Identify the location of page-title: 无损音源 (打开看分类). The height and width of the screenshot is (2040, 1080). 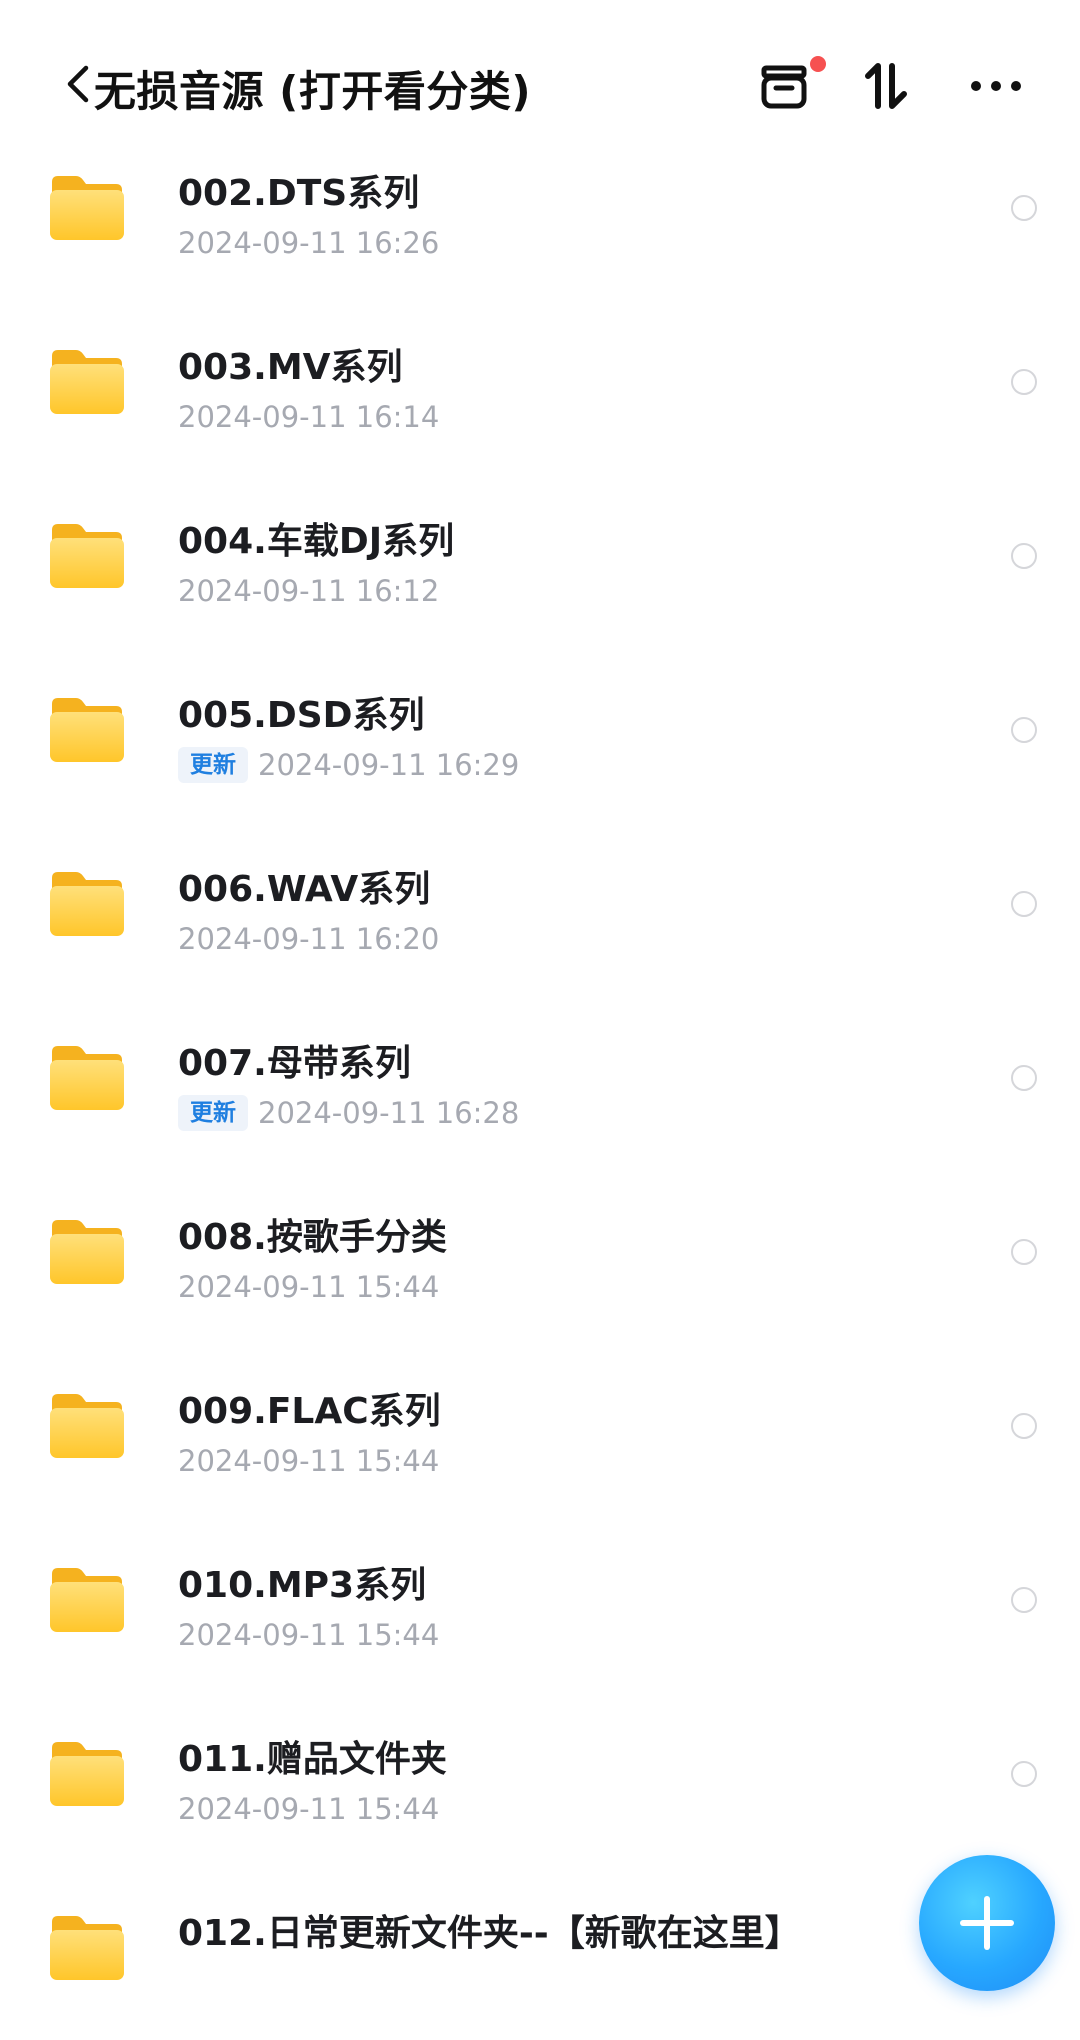
(313, 91).